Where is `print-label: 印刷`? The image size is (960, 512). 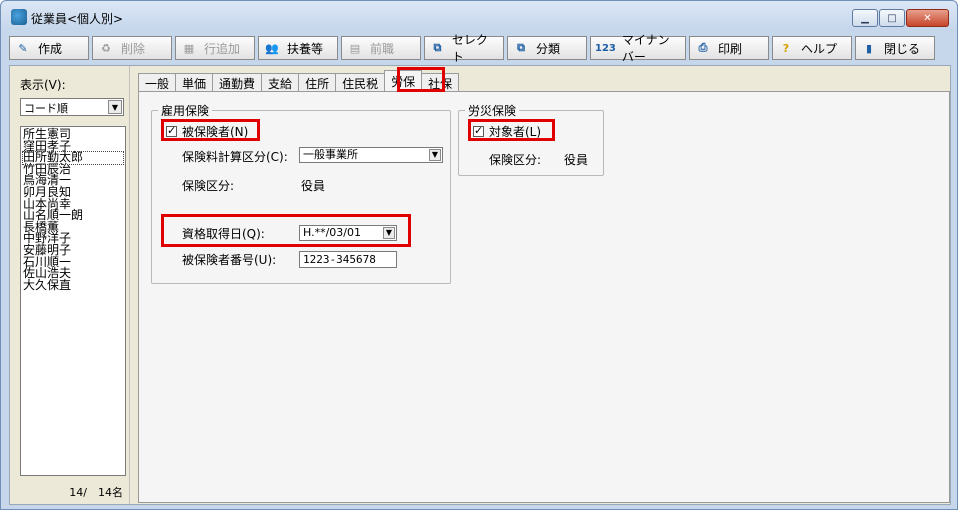
print-label: 印刷 is located at coordinates (730, 48).